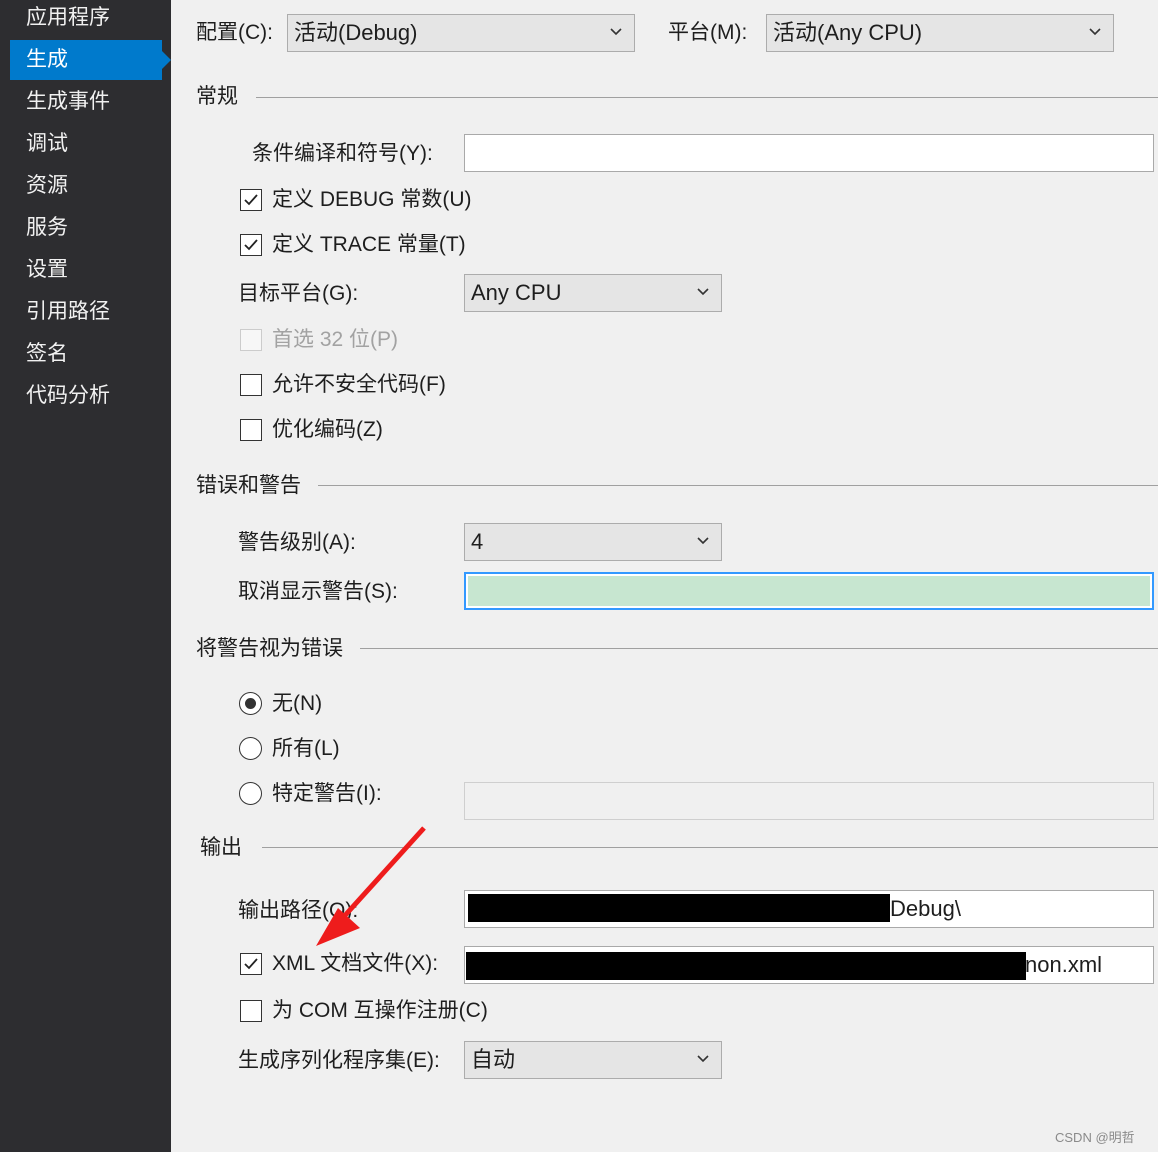 Image resolution: width=1158 pixels, height=1152 pixels. I want to click on sidebar-nav: 应用程序 生成 生成事件 调试 资源 服务 设置 引用路径 签名 代码分析, so click(85, 576).